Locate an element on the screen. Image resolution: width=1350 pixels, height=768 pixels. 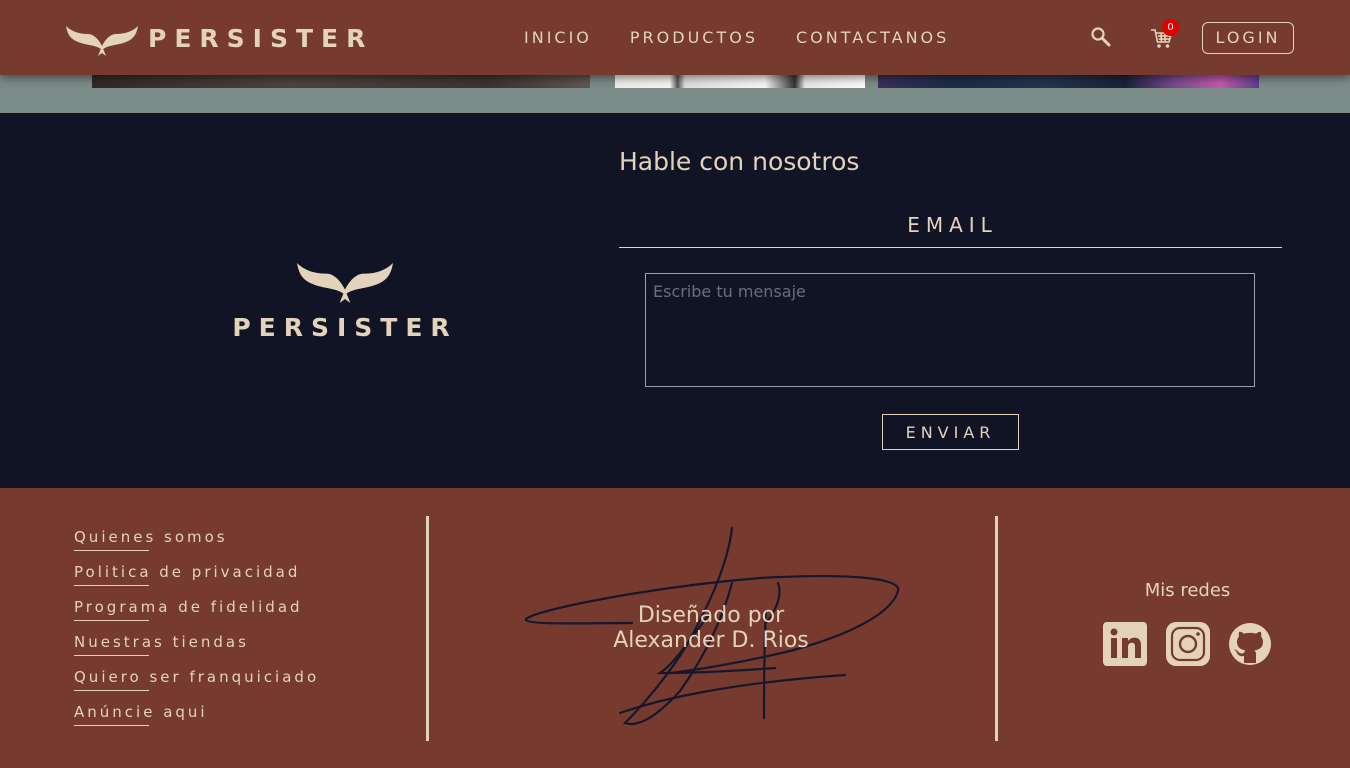
footer-link-franquiciado: Quiero ser franquiciado is located at coordinates (196, 685).